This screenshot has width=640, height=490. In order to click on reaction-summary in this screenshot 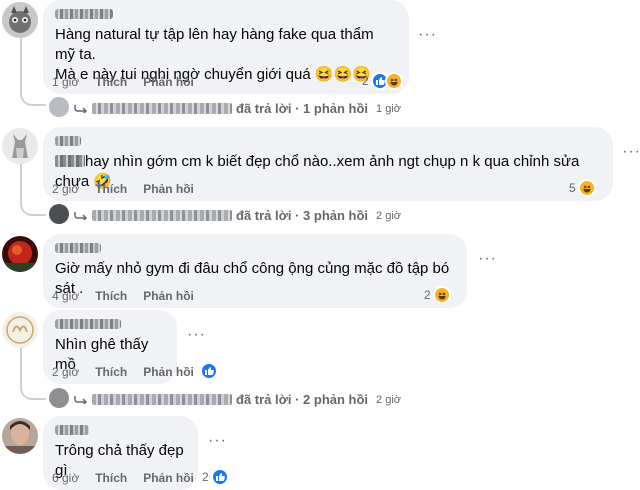, I will do `click(208, 371)`.